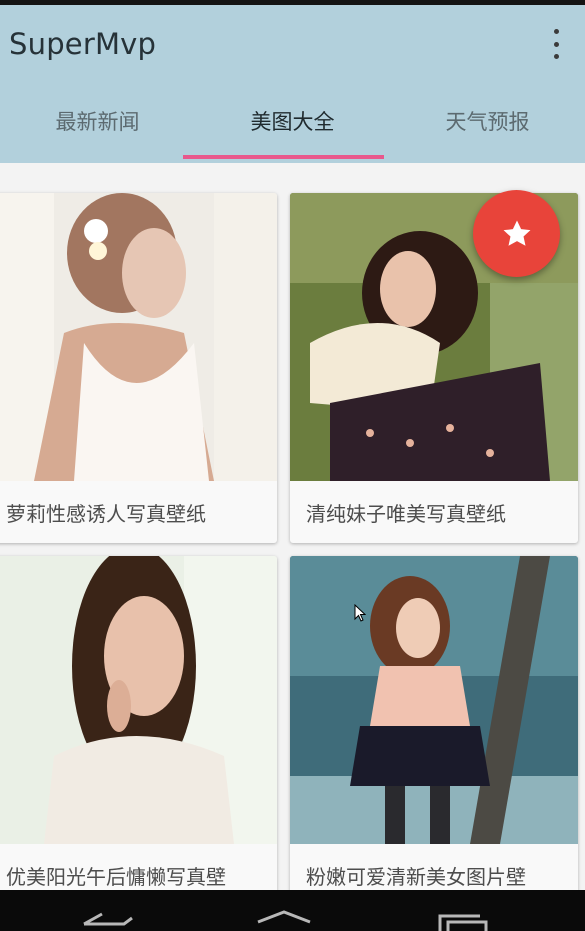 This screenshot has width=585, height=931. I want to click on tab-indicator, so click(283, 157).